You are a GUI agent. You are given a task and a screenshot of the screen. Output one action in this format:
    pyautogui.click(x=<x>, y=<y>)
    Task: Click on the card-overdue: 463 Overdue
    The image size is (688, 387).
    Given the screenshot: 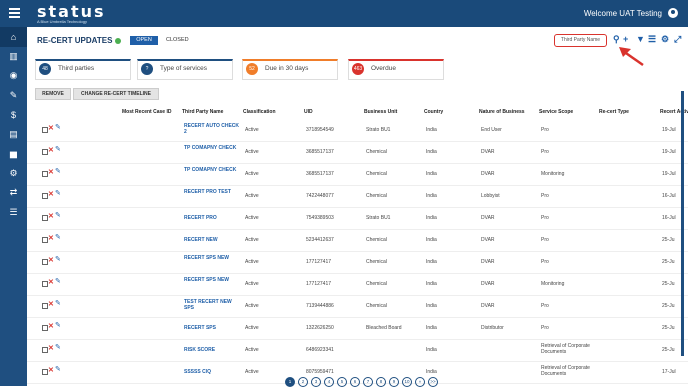 What is the action you would take?
    pyautogui.click(x=396, y=69)
    